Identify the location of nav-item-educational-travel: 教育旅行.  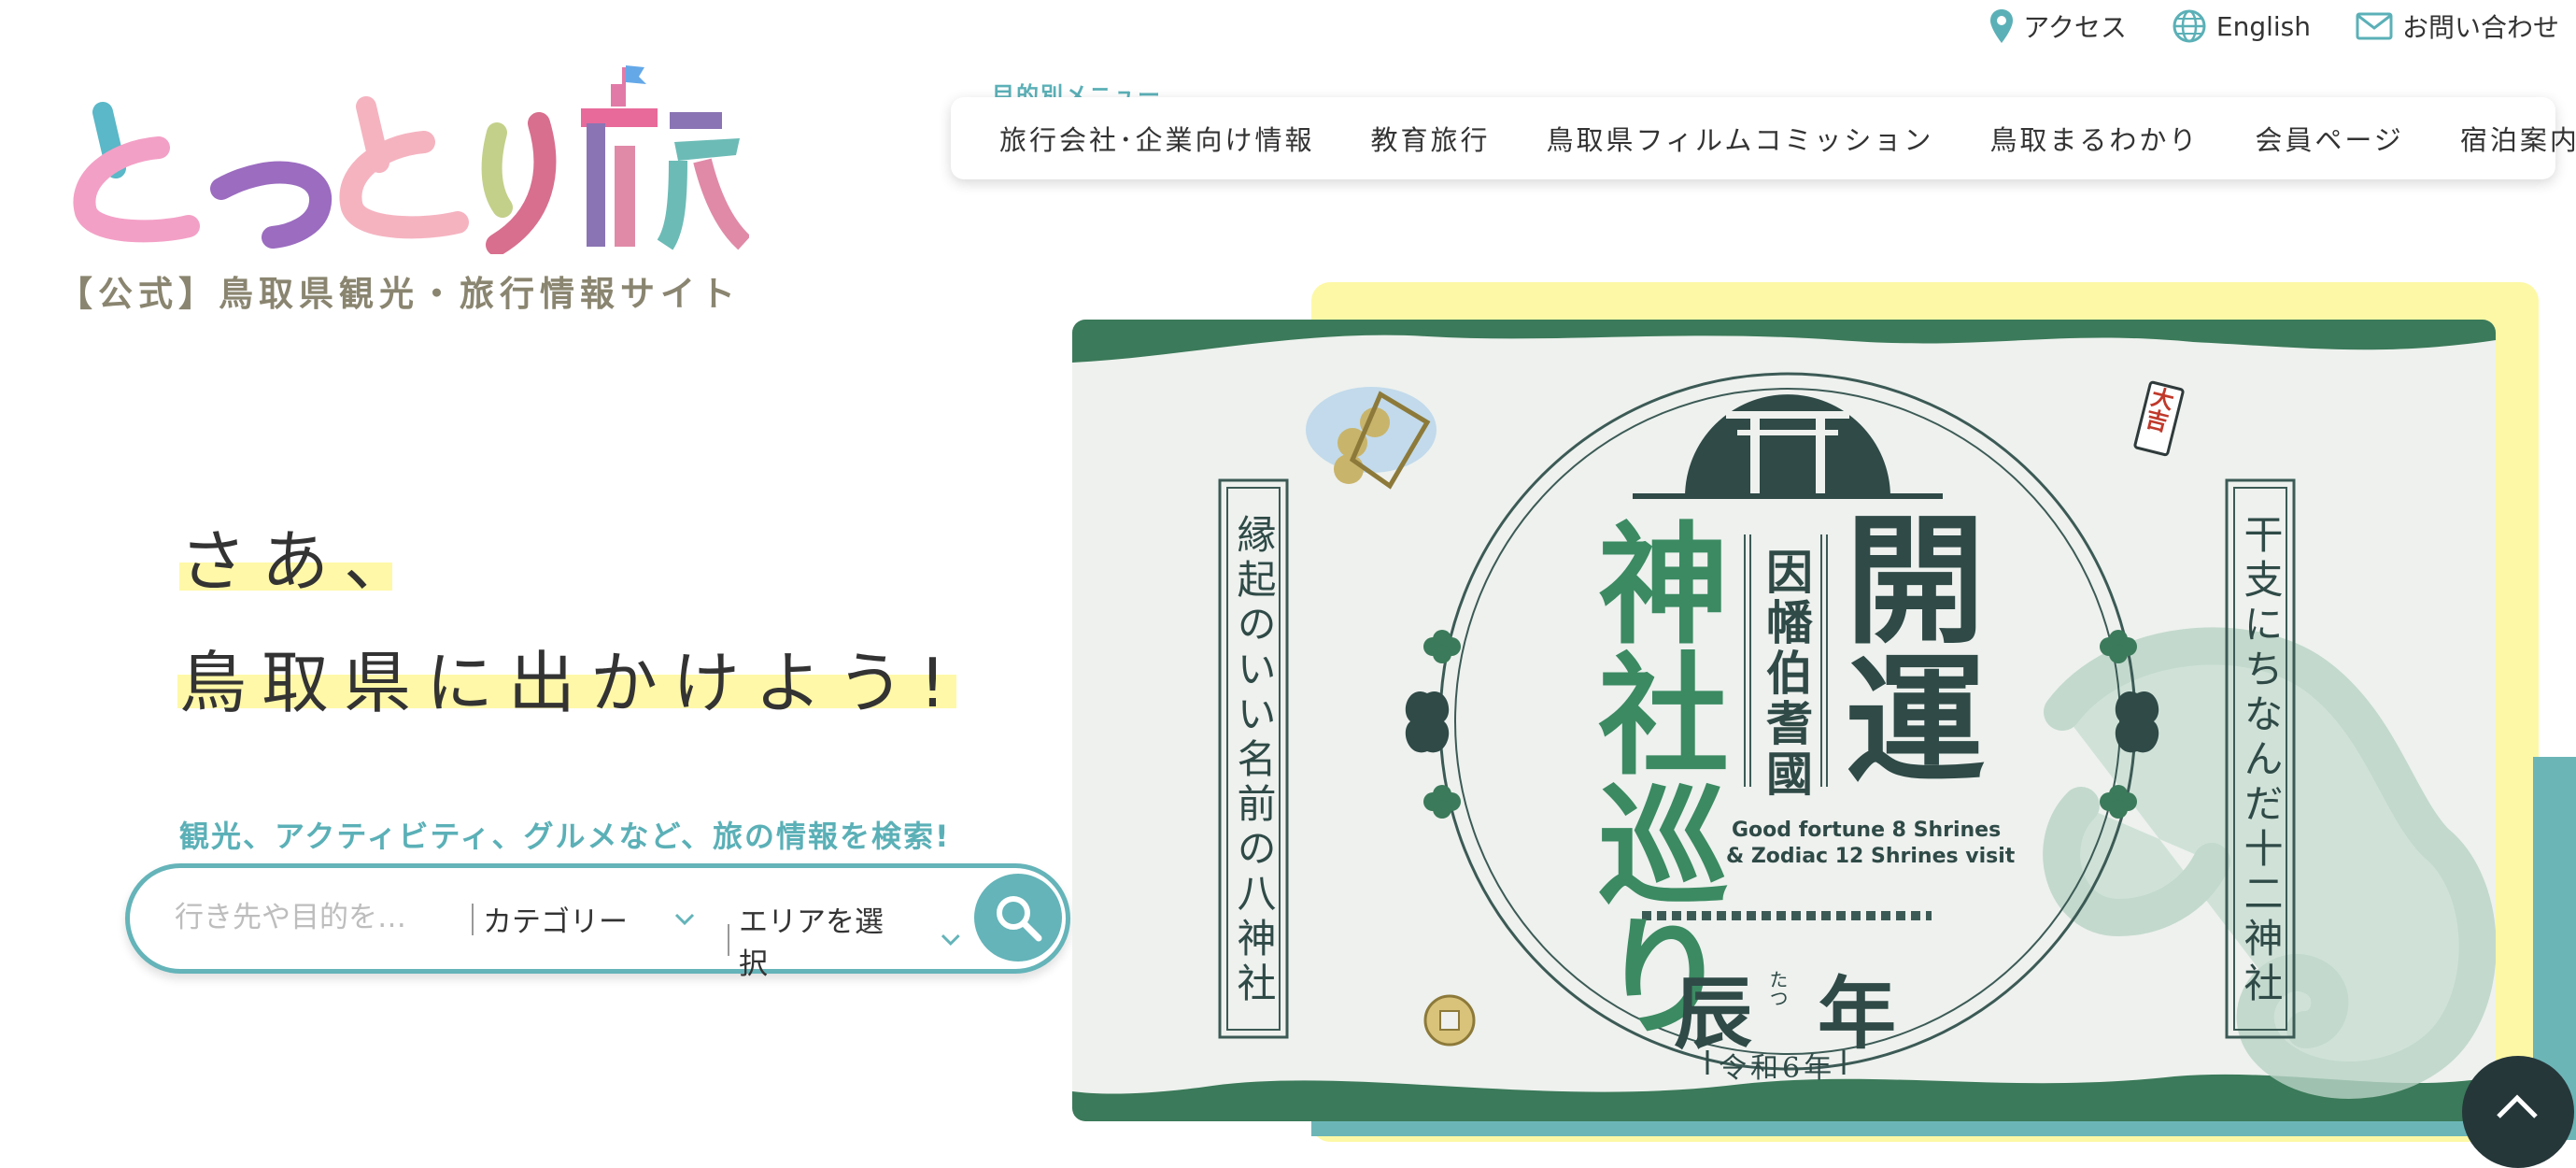
(1431, 138).